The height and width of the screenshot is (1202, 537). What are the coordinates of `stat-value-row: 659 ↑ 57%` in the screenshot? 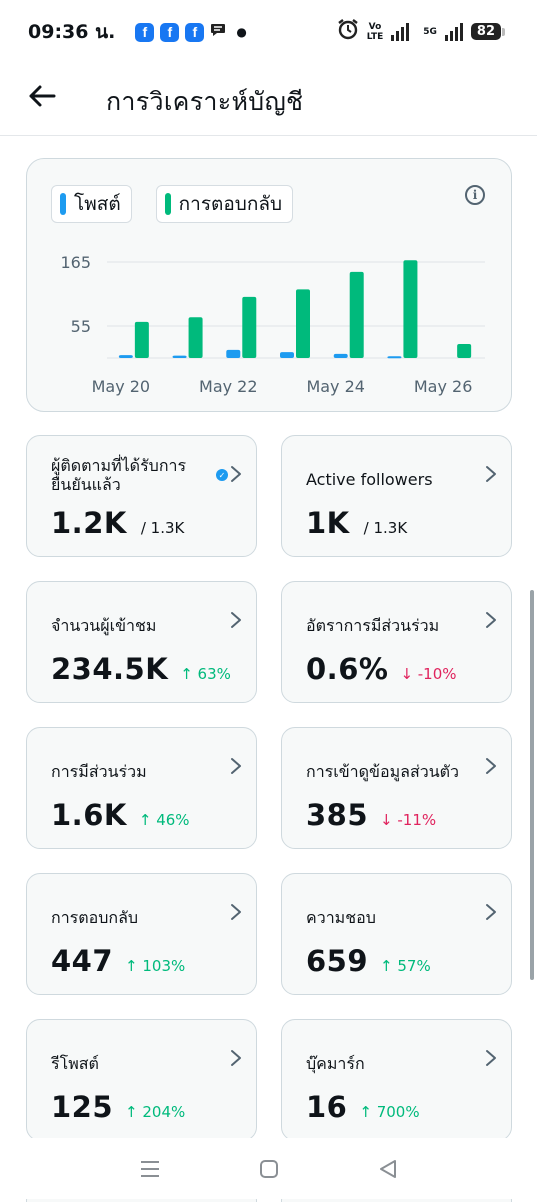 It's located at (368, 961).